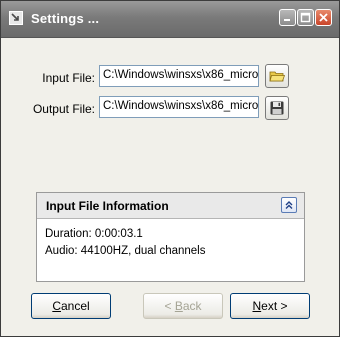 The height and width of the screenshot is (337, 340). I want to click on back-mnemonic: B, so click(178, 306).